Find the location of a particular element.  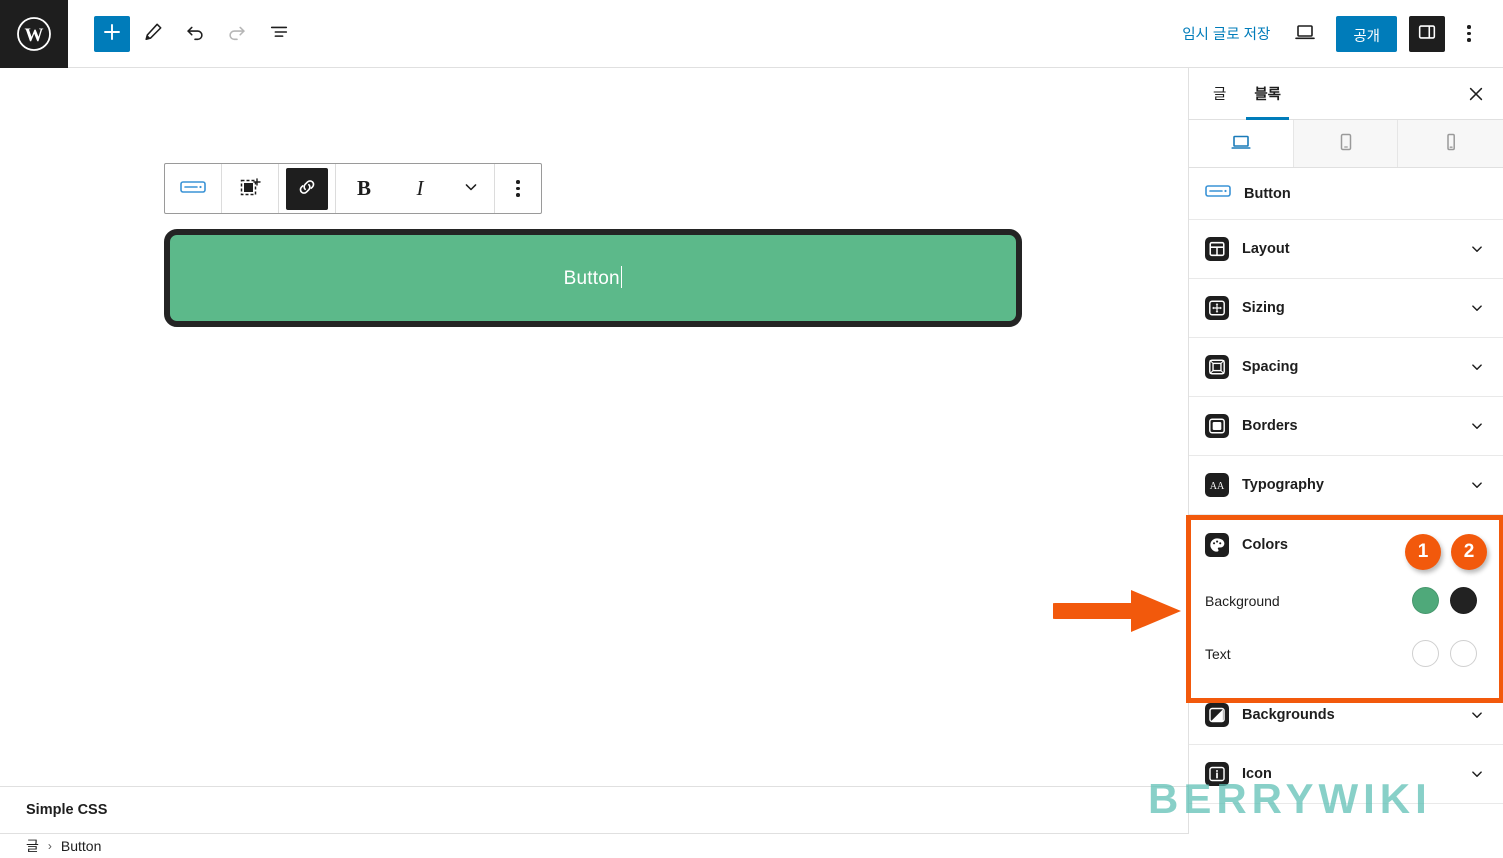

breadcrumb: 글 › Button is located at coordinates (751, 846).